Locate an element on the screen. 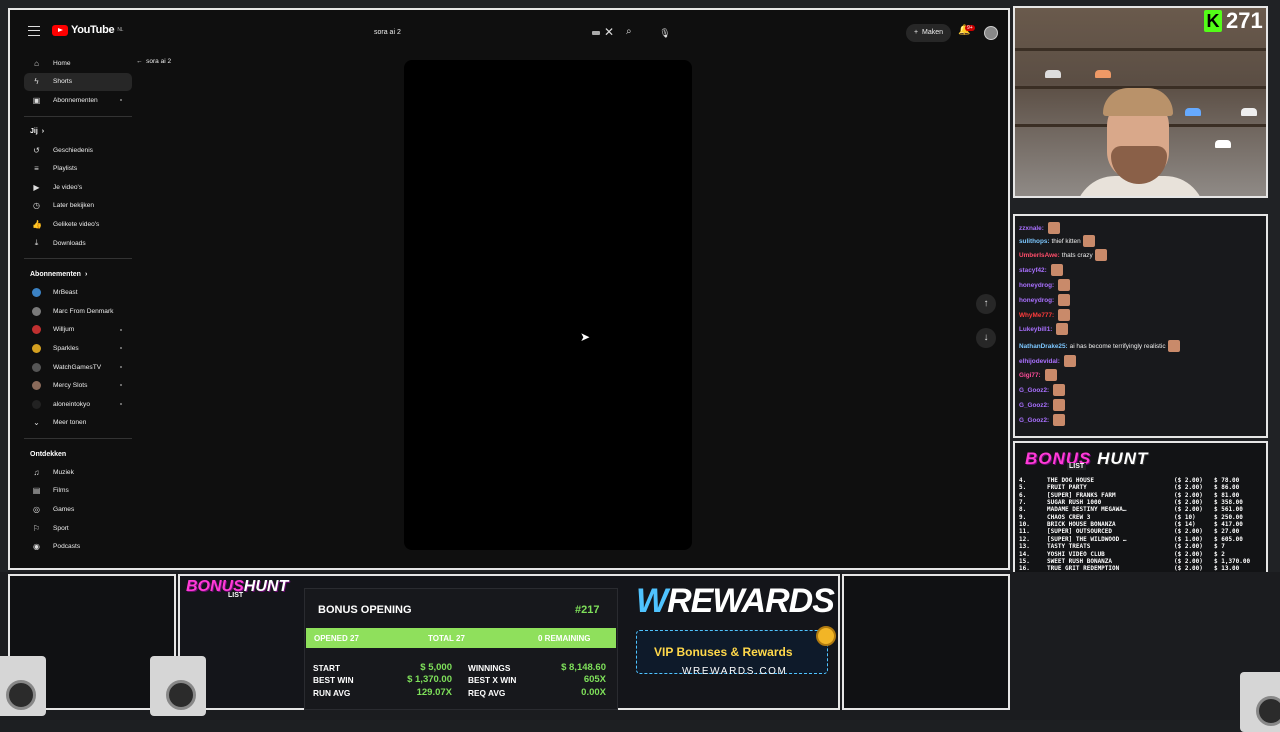 Image resolution: width=1280 pixels, height=732 pixels. previous-short-button: ↑ is located at coordinates (986, 304).